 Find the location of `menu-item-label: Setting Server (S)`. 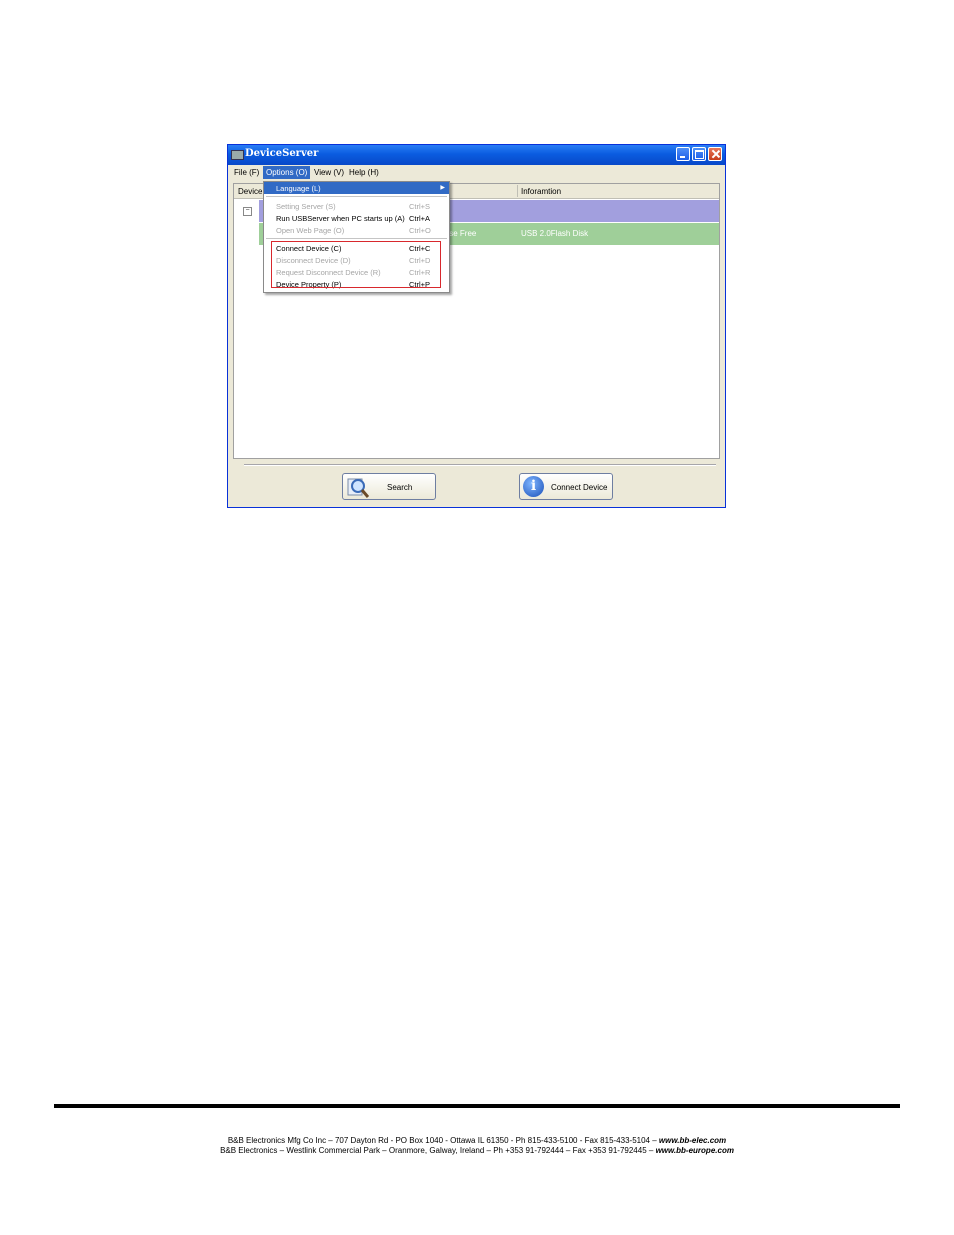

menu-item-label: Setting Server (S) is located at coordinates (306, 206).